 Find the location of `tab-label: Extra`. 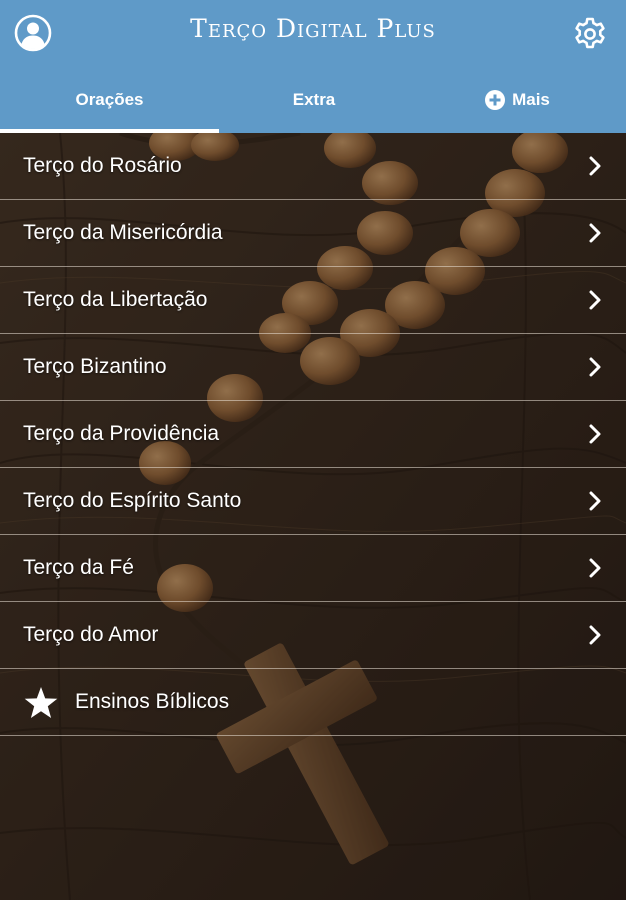

tab-label: Extra is located at coordinates (314, 99).